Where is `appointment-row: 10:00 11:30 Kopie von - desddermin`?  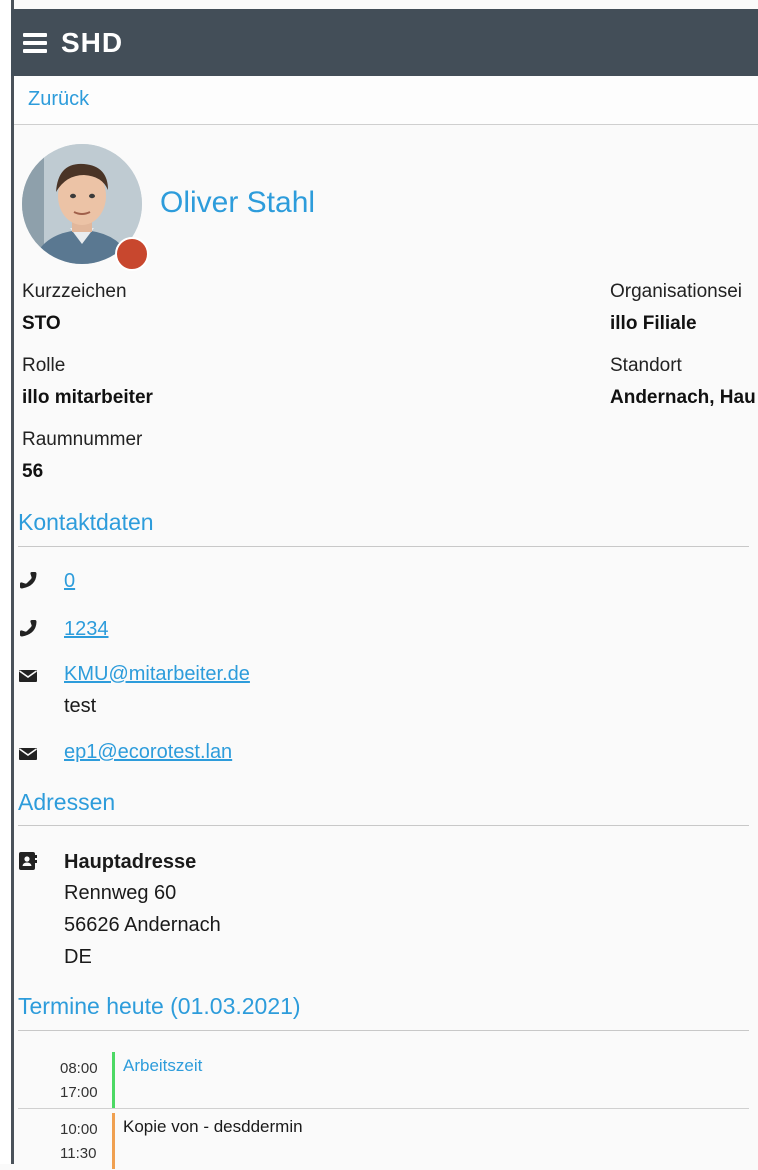 appointment-row: 10:00 11:30 Kopie von - desddermin is located at coordinates (383, 1139).